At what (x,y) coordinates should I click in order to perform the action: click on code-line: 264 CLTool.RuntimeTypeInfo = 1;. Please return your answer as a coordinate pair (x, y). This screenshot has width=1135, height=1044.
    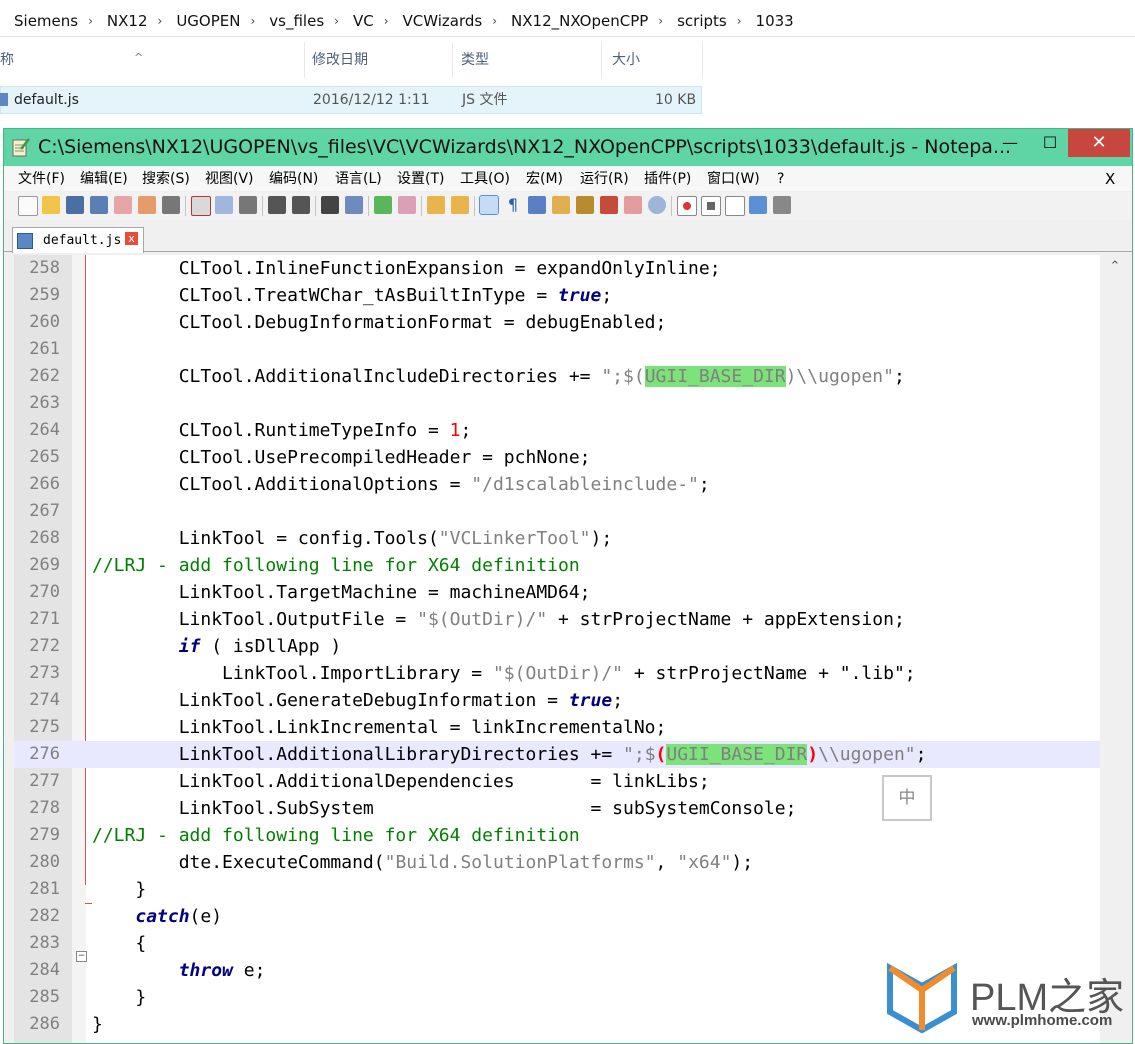
    Looking at the image, I should click on (557, 430).